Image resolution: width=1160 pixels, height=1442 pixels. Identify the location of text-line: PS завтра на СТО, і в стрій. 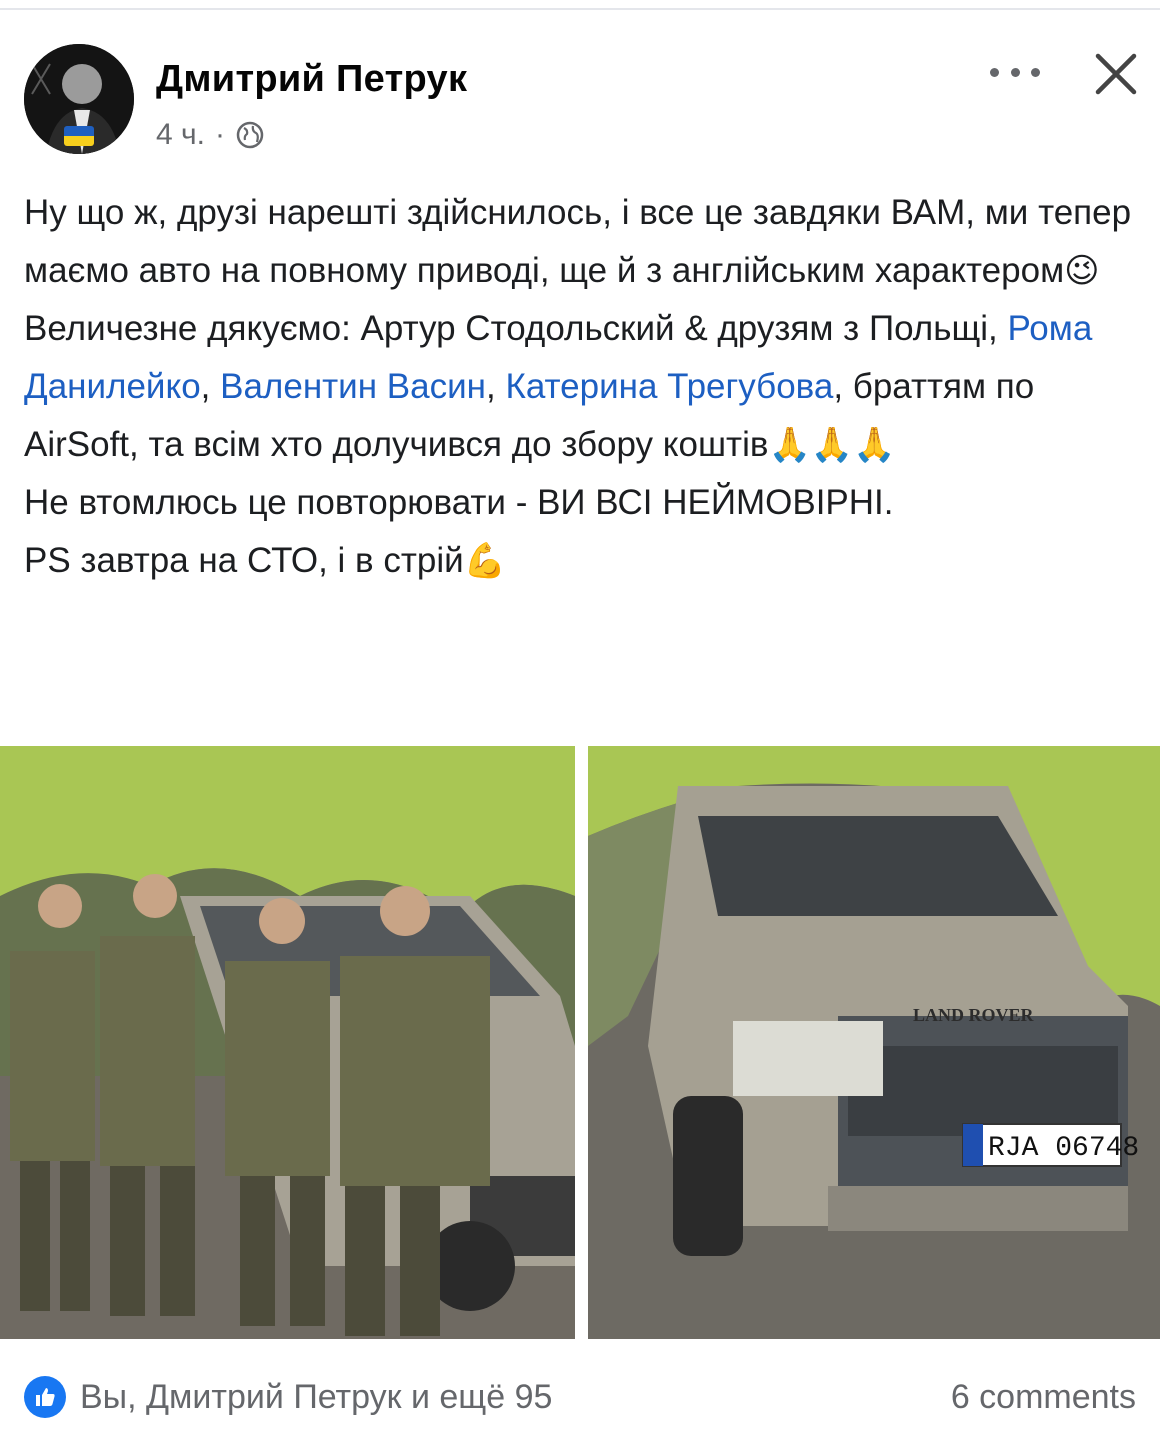
(244, 560).